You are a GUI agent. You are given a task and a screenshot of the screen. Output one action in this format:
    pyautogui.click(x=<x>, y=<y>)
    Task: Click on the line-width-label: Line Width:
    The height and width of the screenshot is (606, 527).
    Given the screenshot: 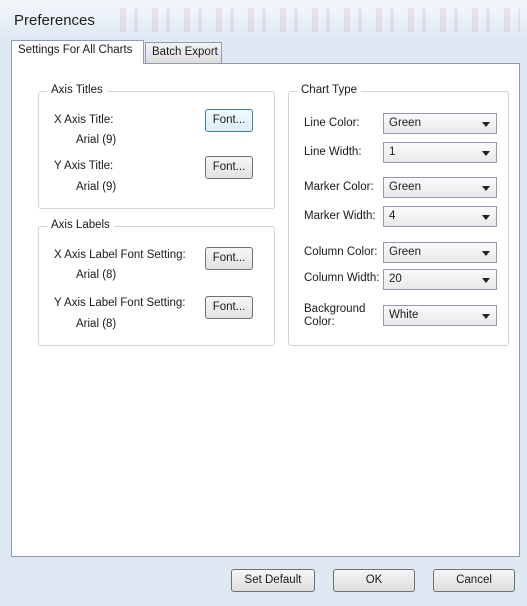 What is the action you would take?
    pyautogui.click(x=333, y=152)
    